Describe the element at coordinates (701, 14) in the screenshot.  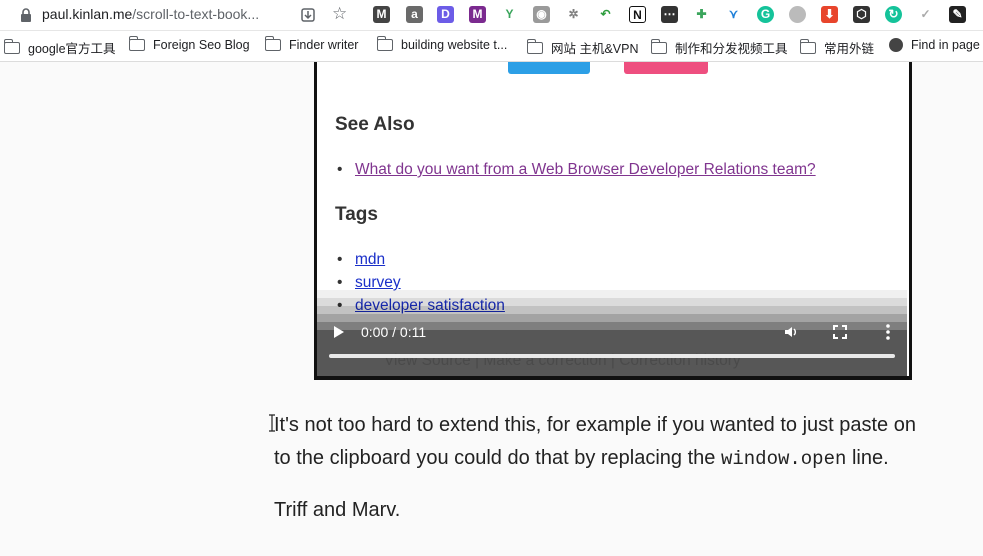
I see `plus-icon: ✚` at that location.